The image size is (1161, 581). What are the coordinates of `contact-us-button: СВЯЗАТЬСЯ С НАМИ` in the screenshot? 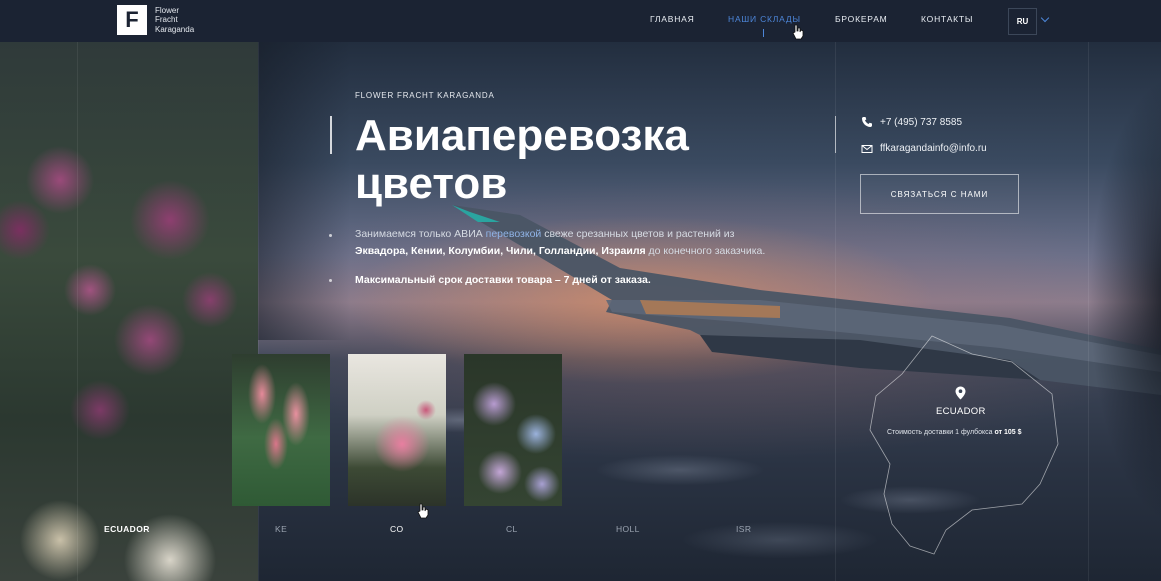 It's located at (939, 194).